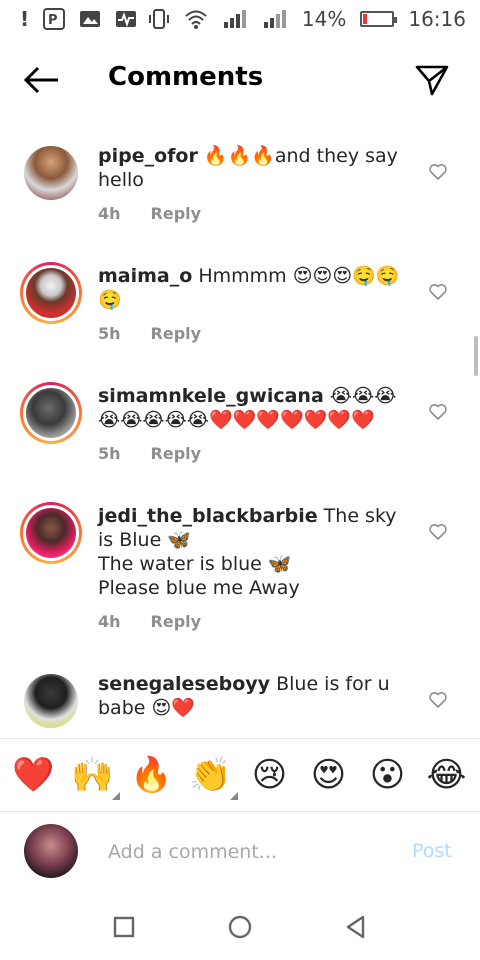  What do you see at coordinates (145, 276) in the screenshot?
I see `comment-username: maima_o` at bounding box center [145, 276].